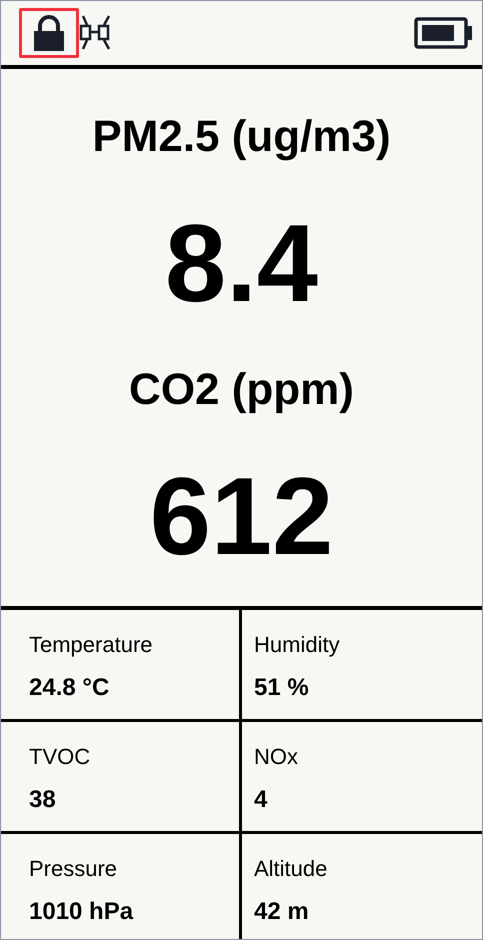 This screenshot has height=940, width=483. What do you see at coordinates (276, 757) in the screenshot?
I see `reading-label: NOx` at bounding box center [276, 757].